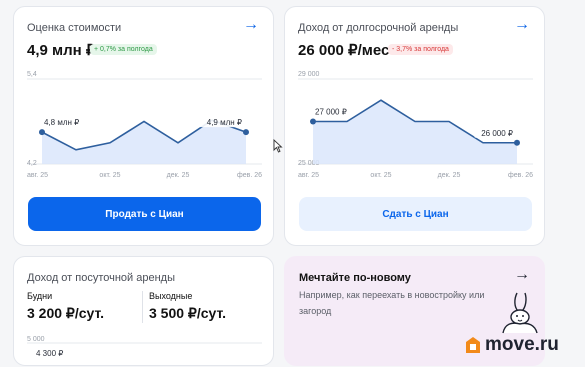  I want to click on move-ru-logo: move.ru, so click(512, 345).